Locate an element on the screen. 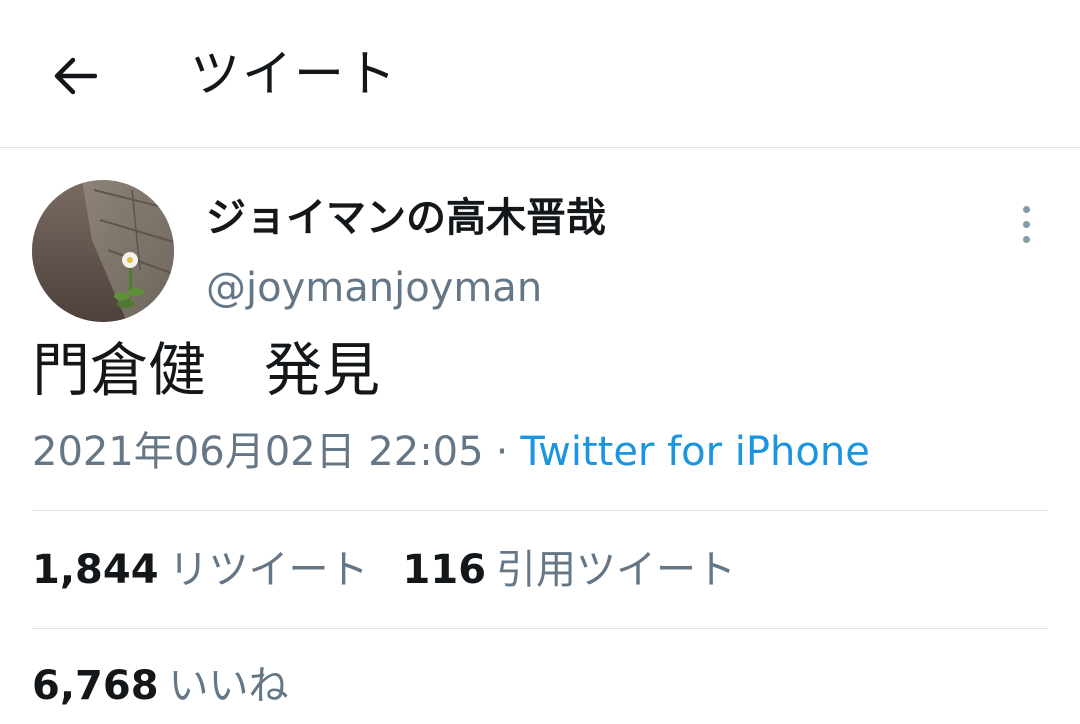 This screenshot has width=1080, height=724. retweets-stat: 1,844 リツイート is located at coordinates (200, 570).